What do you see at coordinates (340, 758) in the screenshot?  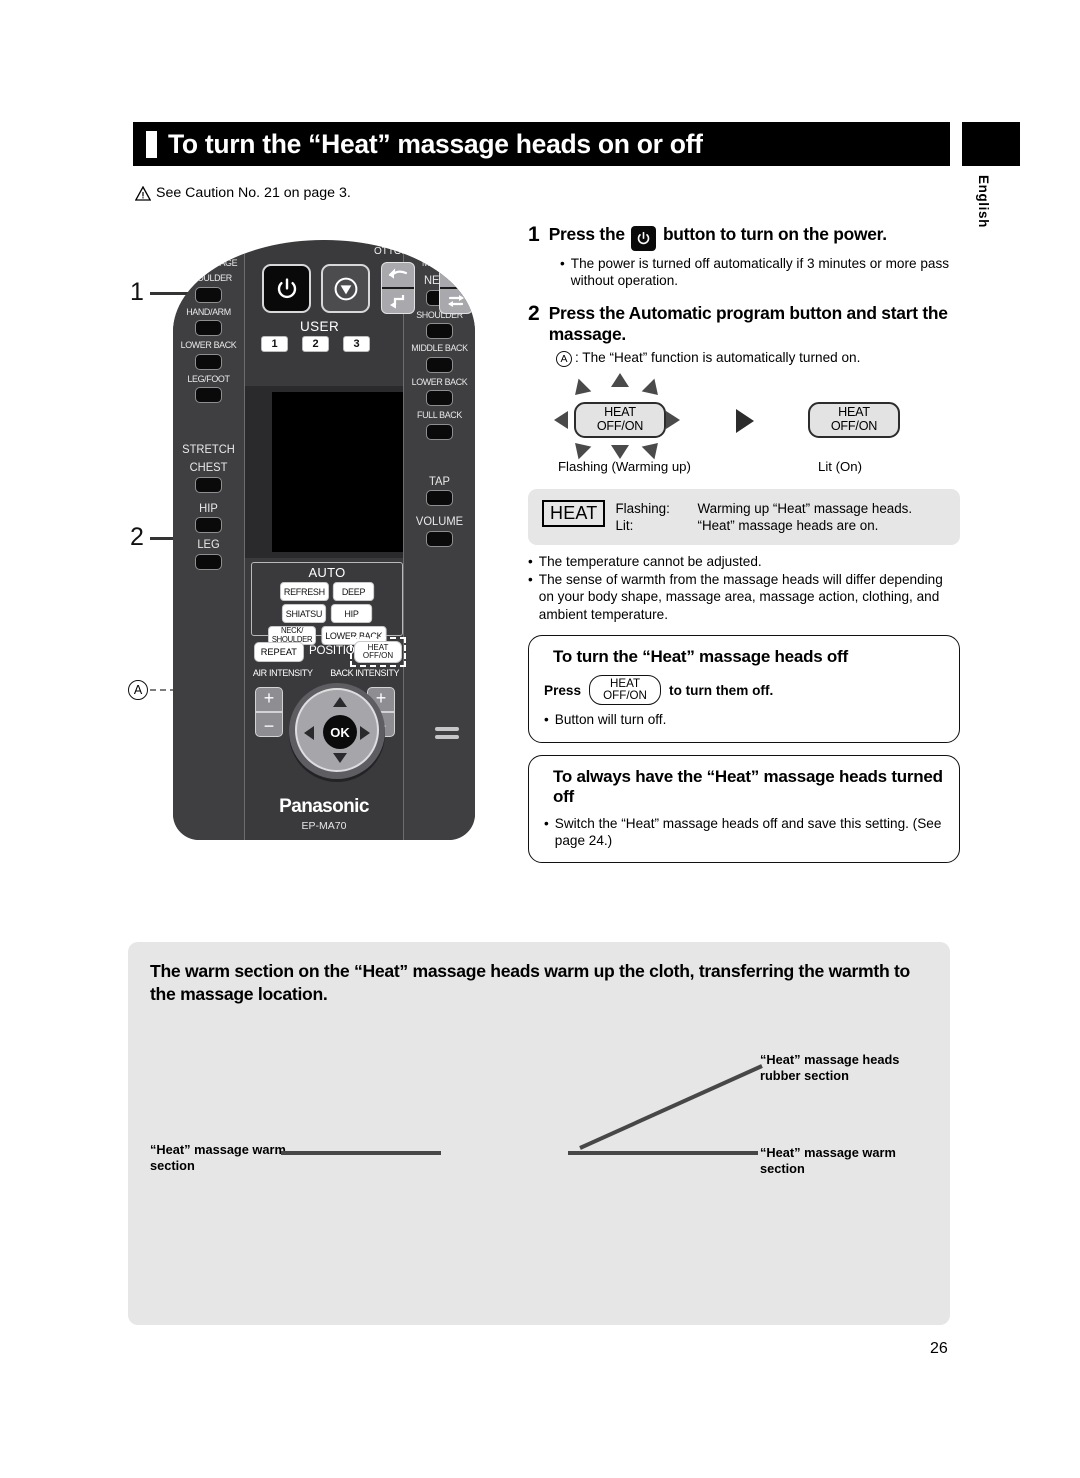 I see `dpad-down-icon` at bounding box center [340, 758].